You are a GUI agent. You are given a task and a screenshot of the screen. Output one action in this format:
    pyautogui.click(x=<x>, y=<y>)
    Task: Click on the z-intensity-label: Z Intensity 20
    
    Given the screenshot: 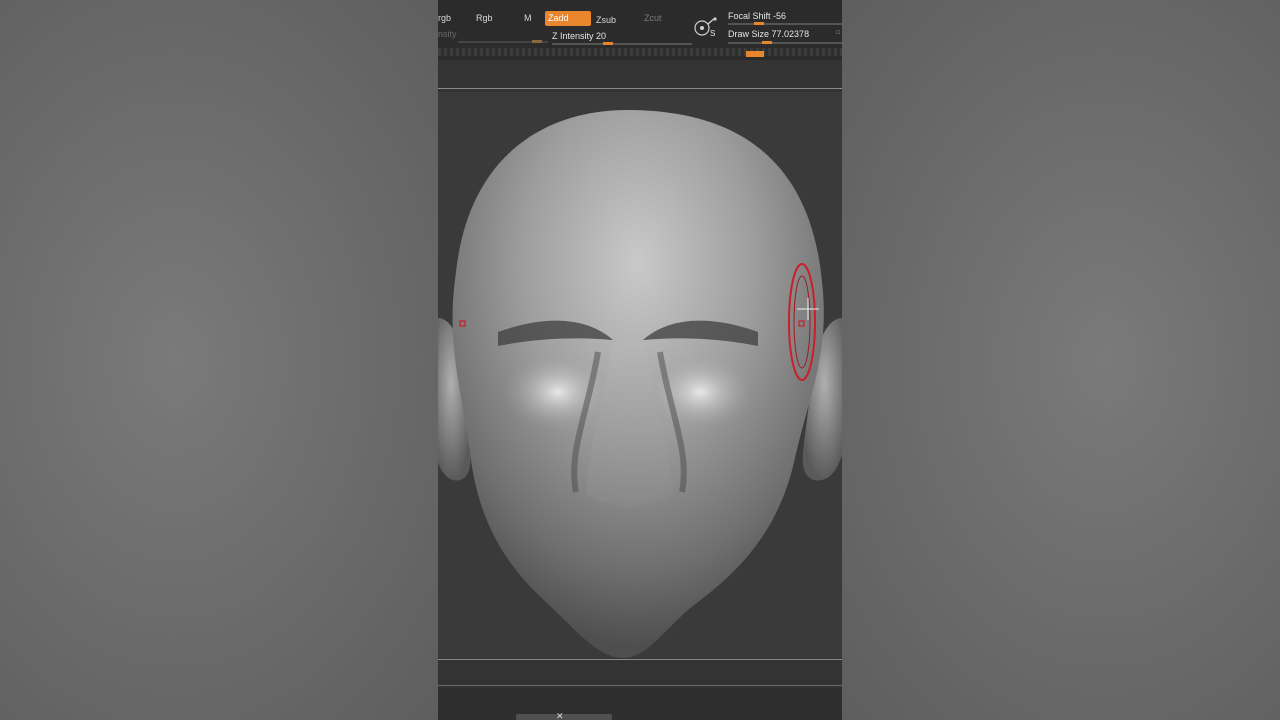 What is the action you would take?
    pyautogui.click(x=579, y=36)
    